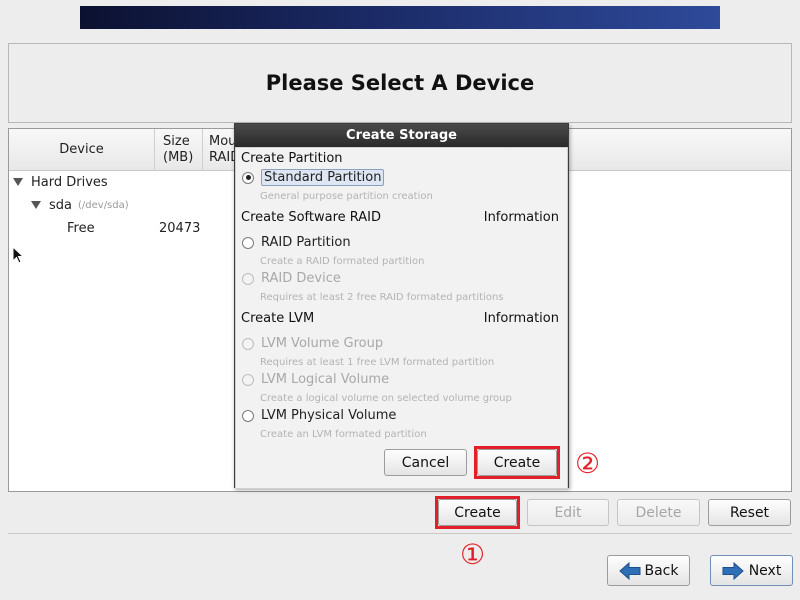 Image resolution: width=800 pixels, height=600 pixels. What do you see at coordinates (323, 177) in the screenshot?
I see `option-label: Standard Partition` at bounding box center [323, 177].